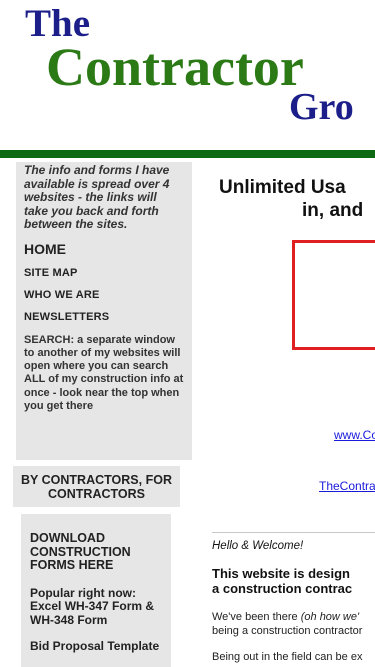 Image resolution: width=375 pixels, height=667 pixels. What do you see at coordinates (330, 617) in the screenshot?
I see `intro-paragraph-italic: (oh how we'` at bounding box center [330, 617].